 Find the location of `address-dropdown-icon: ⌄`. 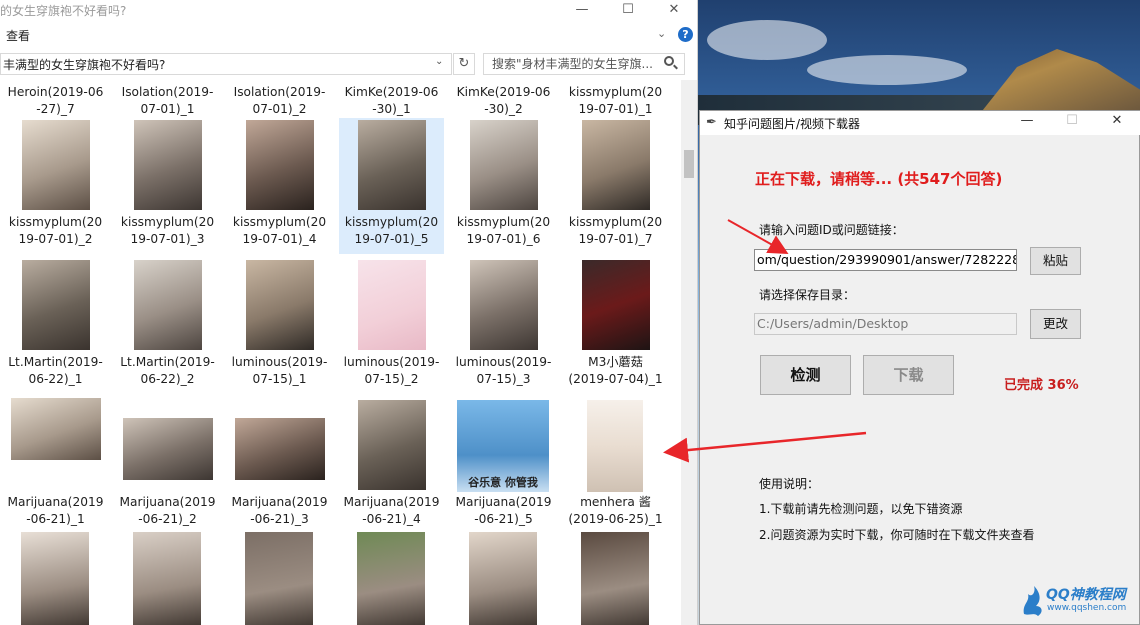

address-dropdown-icon: ⌄ is located at coordinates (439, 61).